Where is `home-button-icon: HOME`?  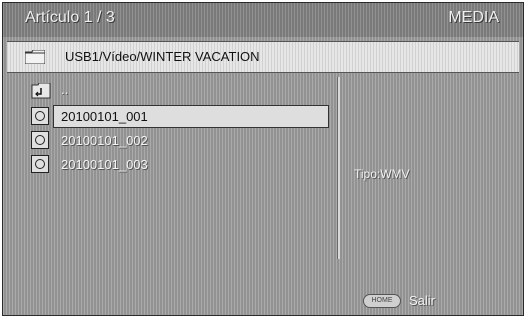 home-button-icon: HOME is located at coordinates (382, 301).